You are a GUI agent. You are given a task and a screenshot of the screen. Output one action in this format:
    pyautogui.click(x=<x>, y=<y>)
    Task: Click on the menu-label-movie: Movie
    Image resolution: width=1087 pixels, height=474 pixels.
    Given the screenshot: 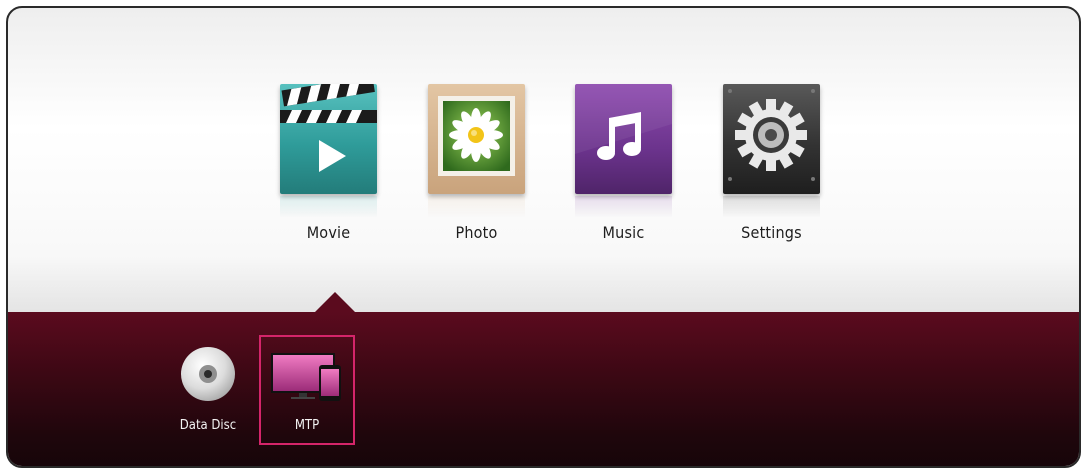 What is the action you would take?
    pyautogui.click(x=328, y=232)
    